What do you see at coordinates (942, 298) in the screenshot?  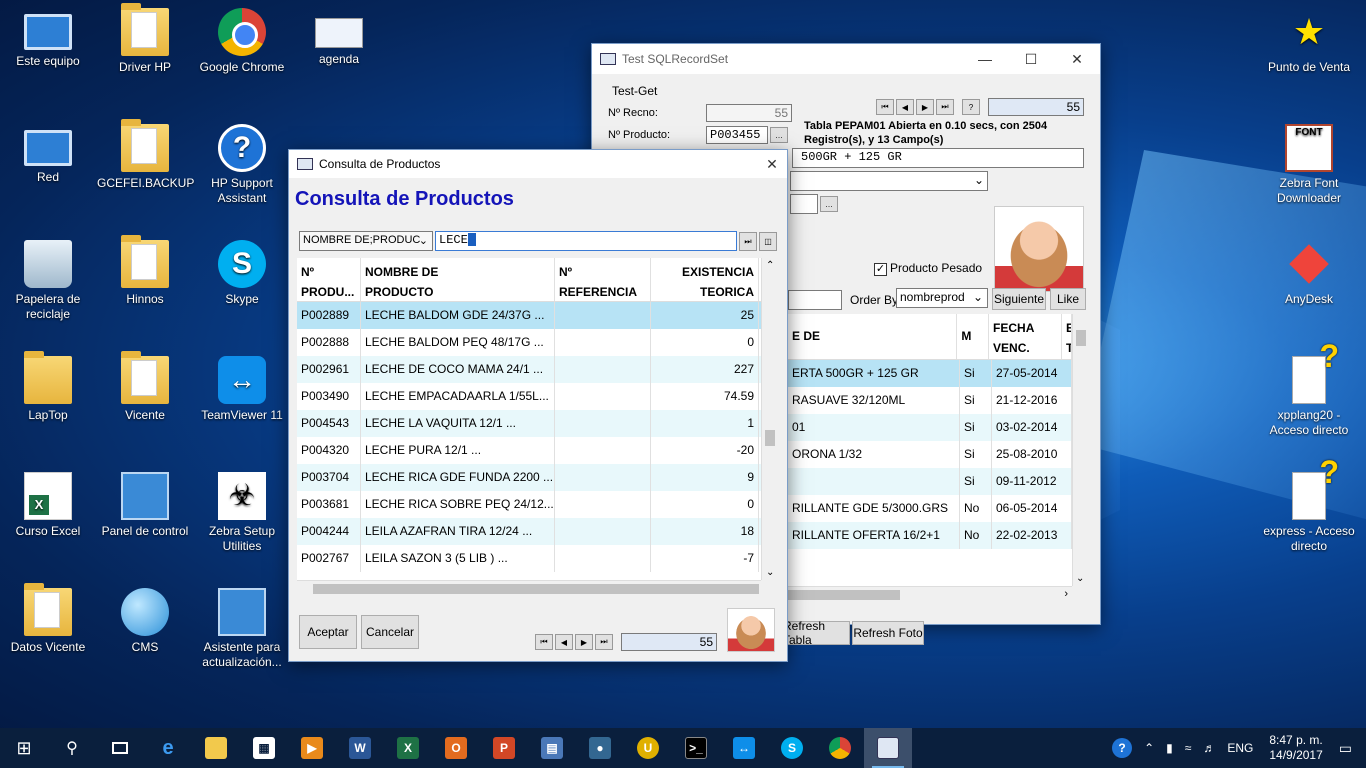 I see `order-by-select: nombreprod ⌄` at bounding box center [942, 298].